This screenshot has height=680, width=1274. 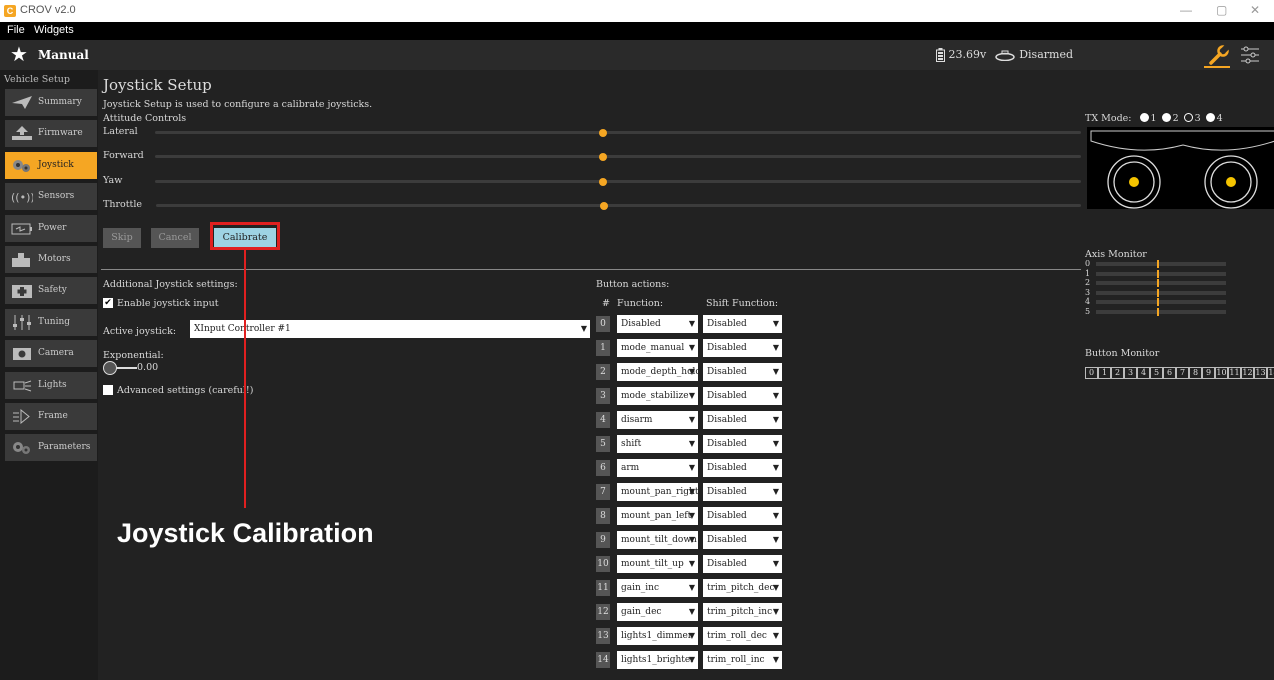 What do you see at coordinates (157, 85) in the screenshot?
I see `page-title: Joystick Setup` at bounding box center [157, 85].